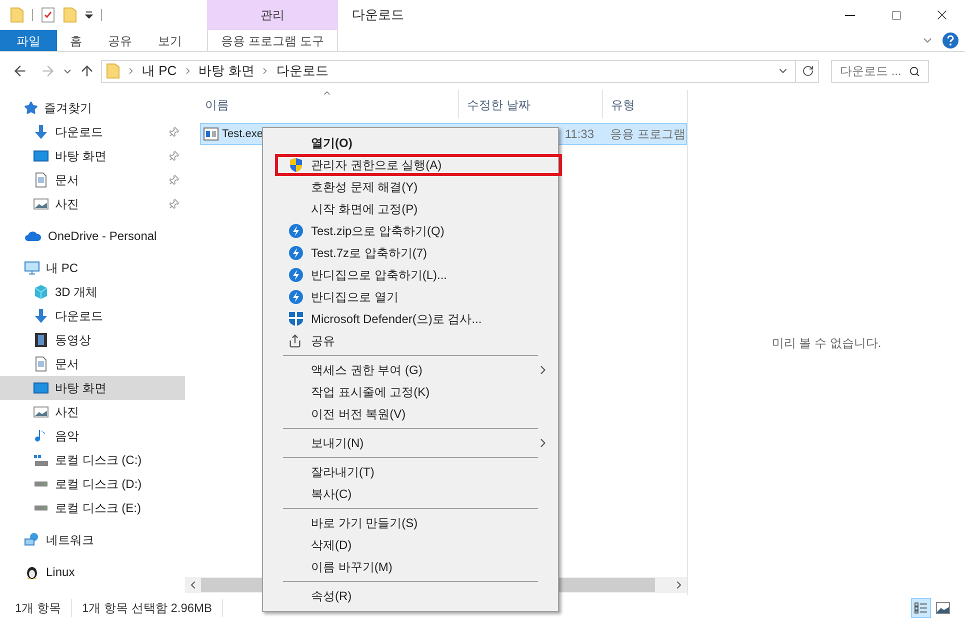  Describe the element at coordinates (36, 608) in the screenshot. I see `item-count: 1개 항목` at that location.